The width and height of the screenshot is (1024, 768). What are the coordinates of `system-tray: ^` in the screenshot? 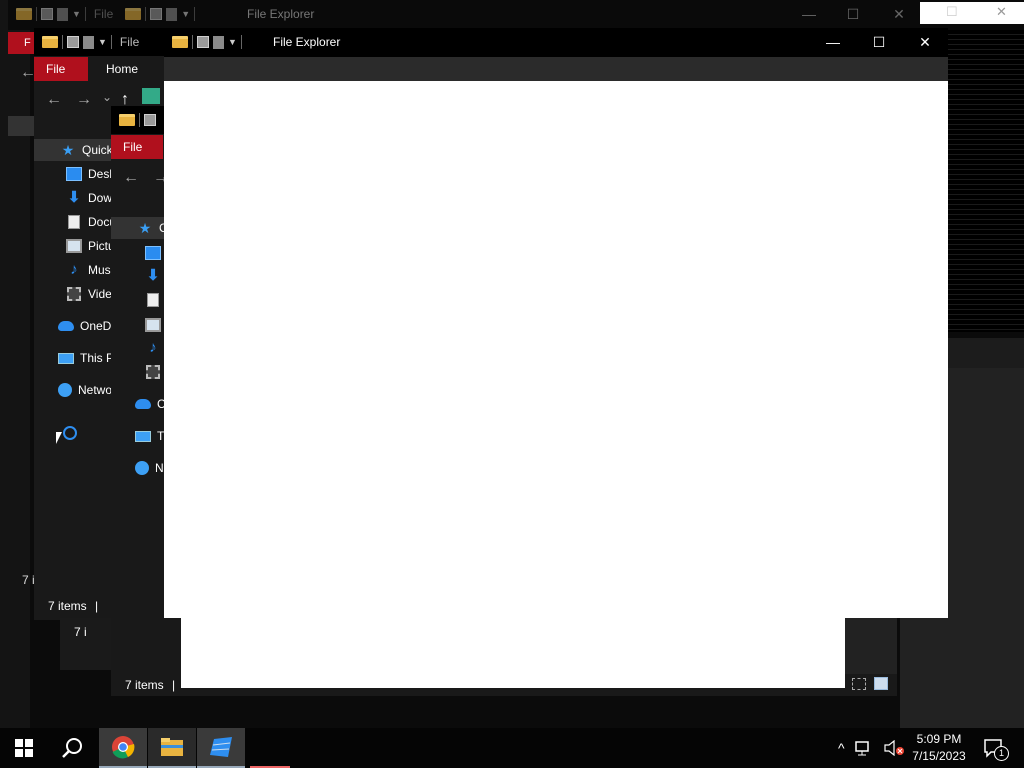 It's located at (871, 748).